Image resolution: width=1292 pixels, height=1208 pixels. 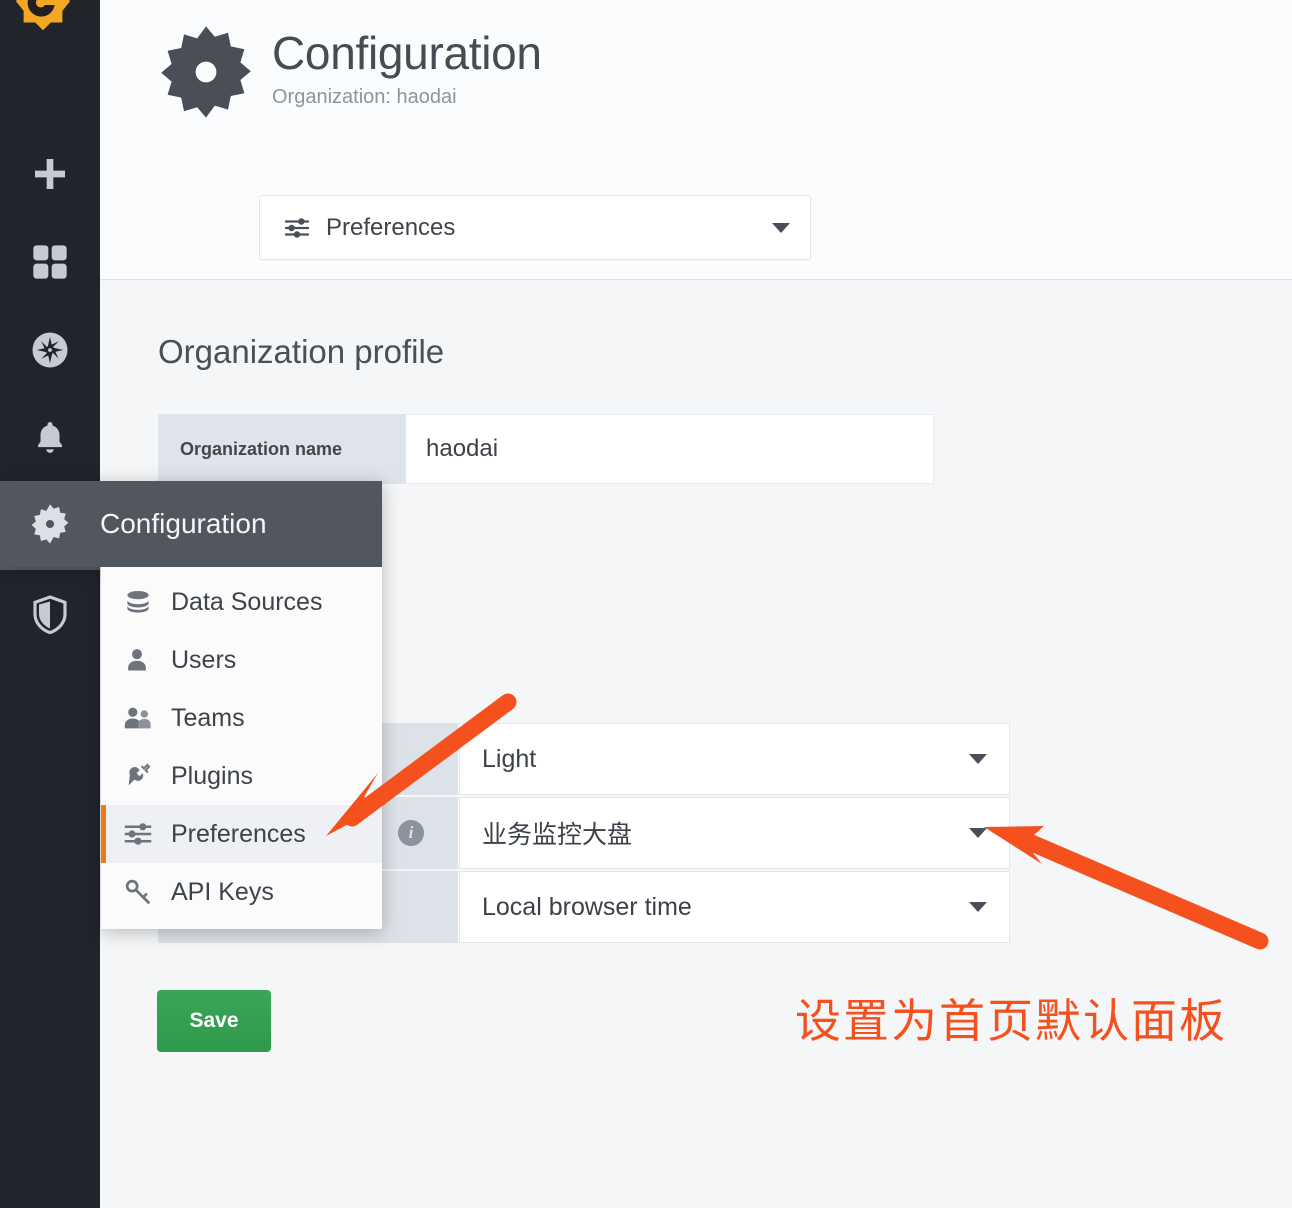 I want to click on dropdown-item-preferences: Preferences, so click(x=241, y=834).